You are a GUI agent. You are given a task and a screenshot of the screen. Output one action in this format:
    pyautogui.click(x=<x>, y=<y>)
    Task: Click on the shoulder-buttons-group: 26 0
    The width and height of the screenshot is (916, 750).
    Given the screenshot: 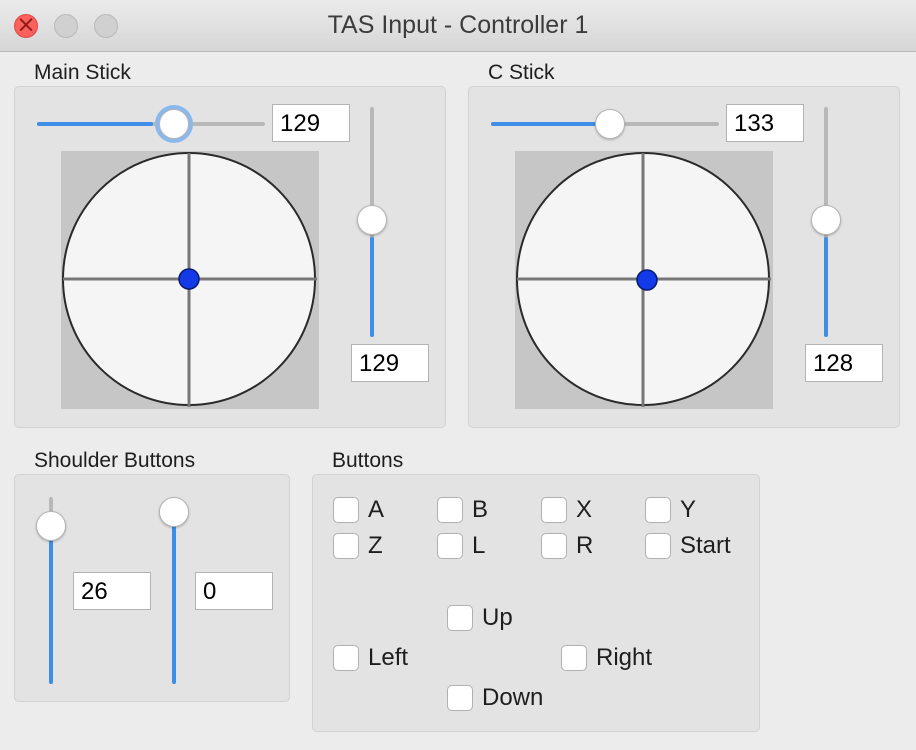 What is the action you would take?
    pyautogui.click(x=152, y=588)
    